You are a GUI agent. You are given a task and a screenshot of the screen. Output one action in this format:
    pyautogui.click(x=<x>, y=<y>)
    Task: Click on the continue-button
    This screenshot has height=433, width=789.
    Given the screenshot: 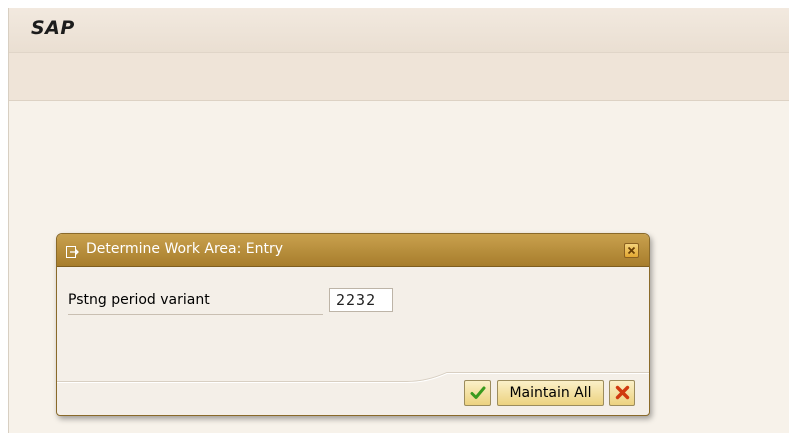 What is the action you would take?
    pyautogui.click(x=477, y=393)
    